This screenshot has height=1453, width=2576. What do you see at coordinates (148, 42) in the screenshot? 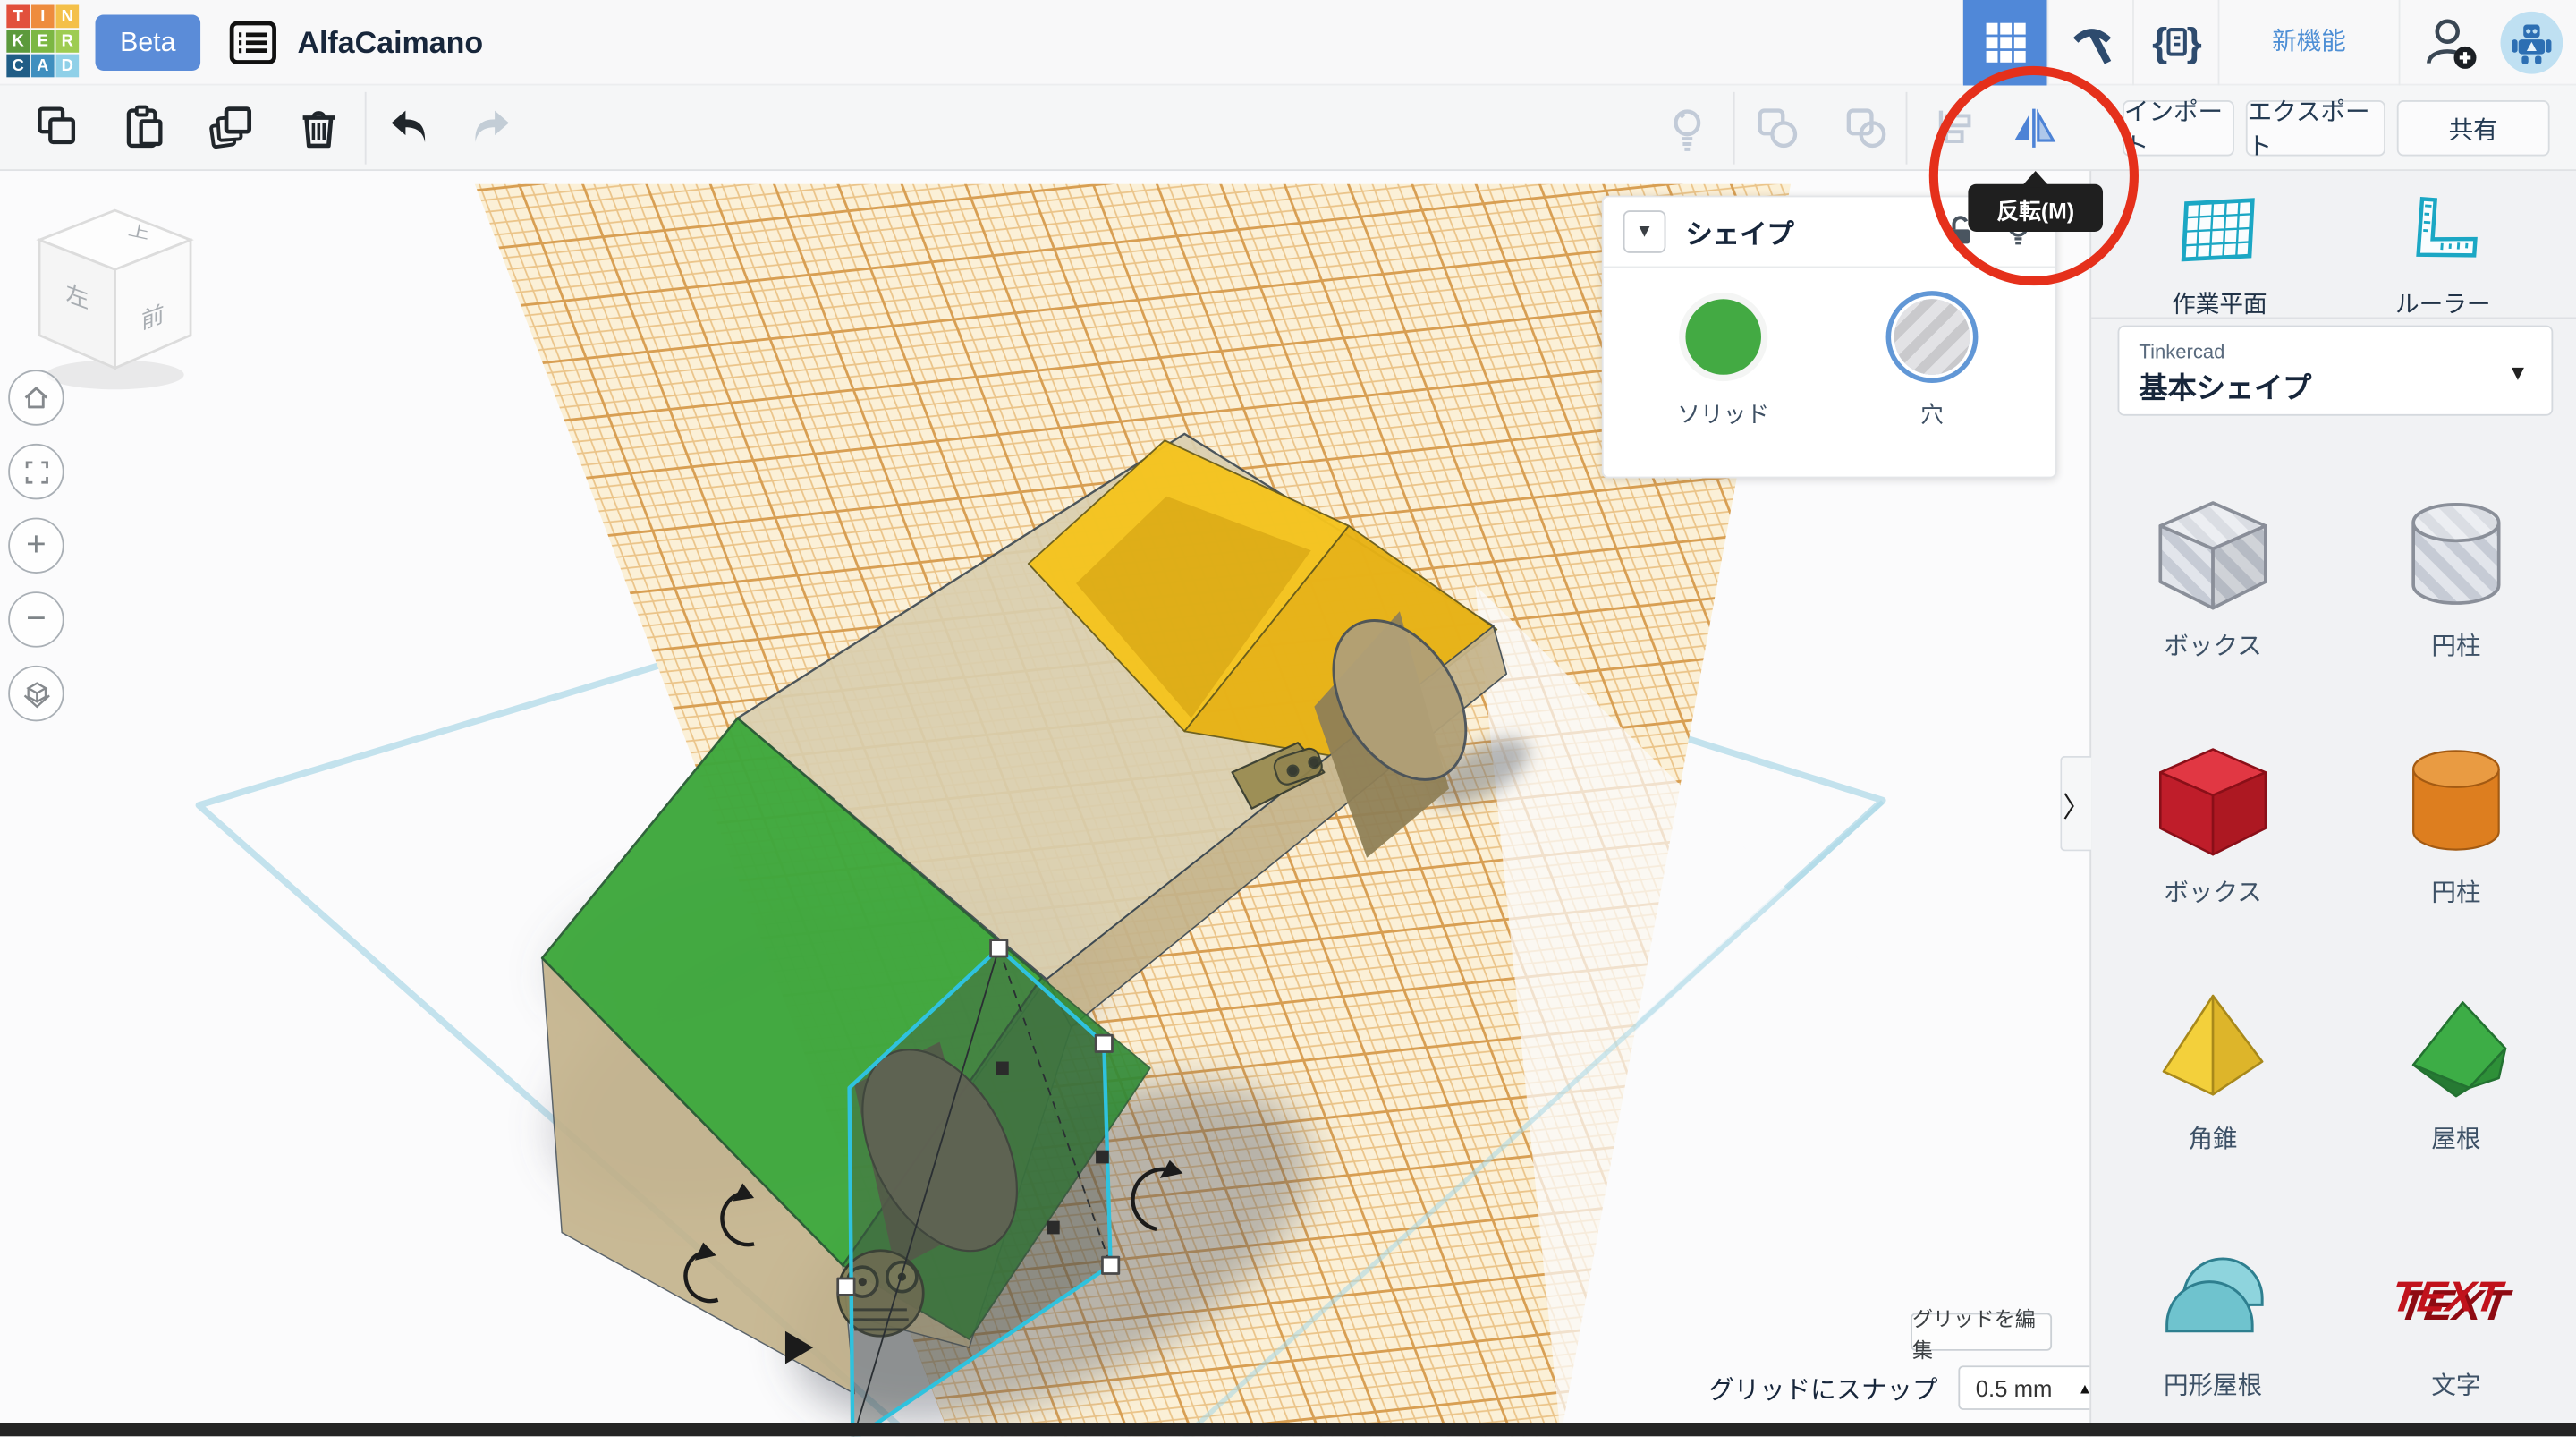
I see `beta-badge: Beta` at bounding box center [148, 42].